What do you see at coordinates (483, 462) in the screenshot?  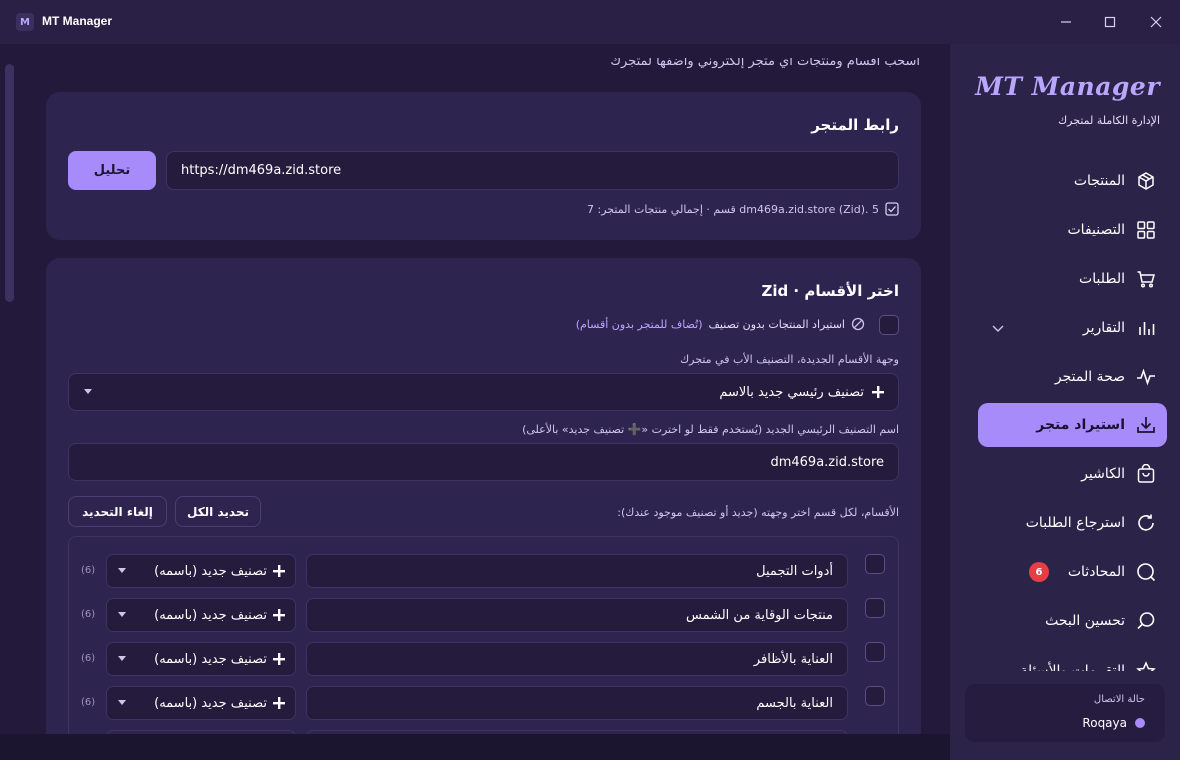 I see `new-name-input: dm469a.zid.store` at bounding box center [483, 462].